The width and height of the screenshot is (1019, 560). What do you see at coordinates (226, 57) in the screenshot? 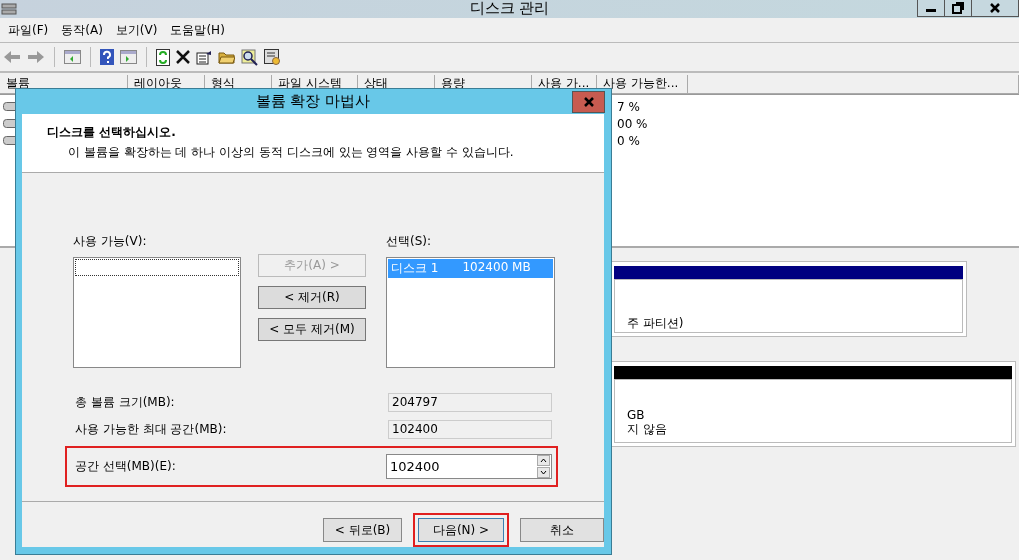
I see `folder-icon` at bounding box center [226, 57].